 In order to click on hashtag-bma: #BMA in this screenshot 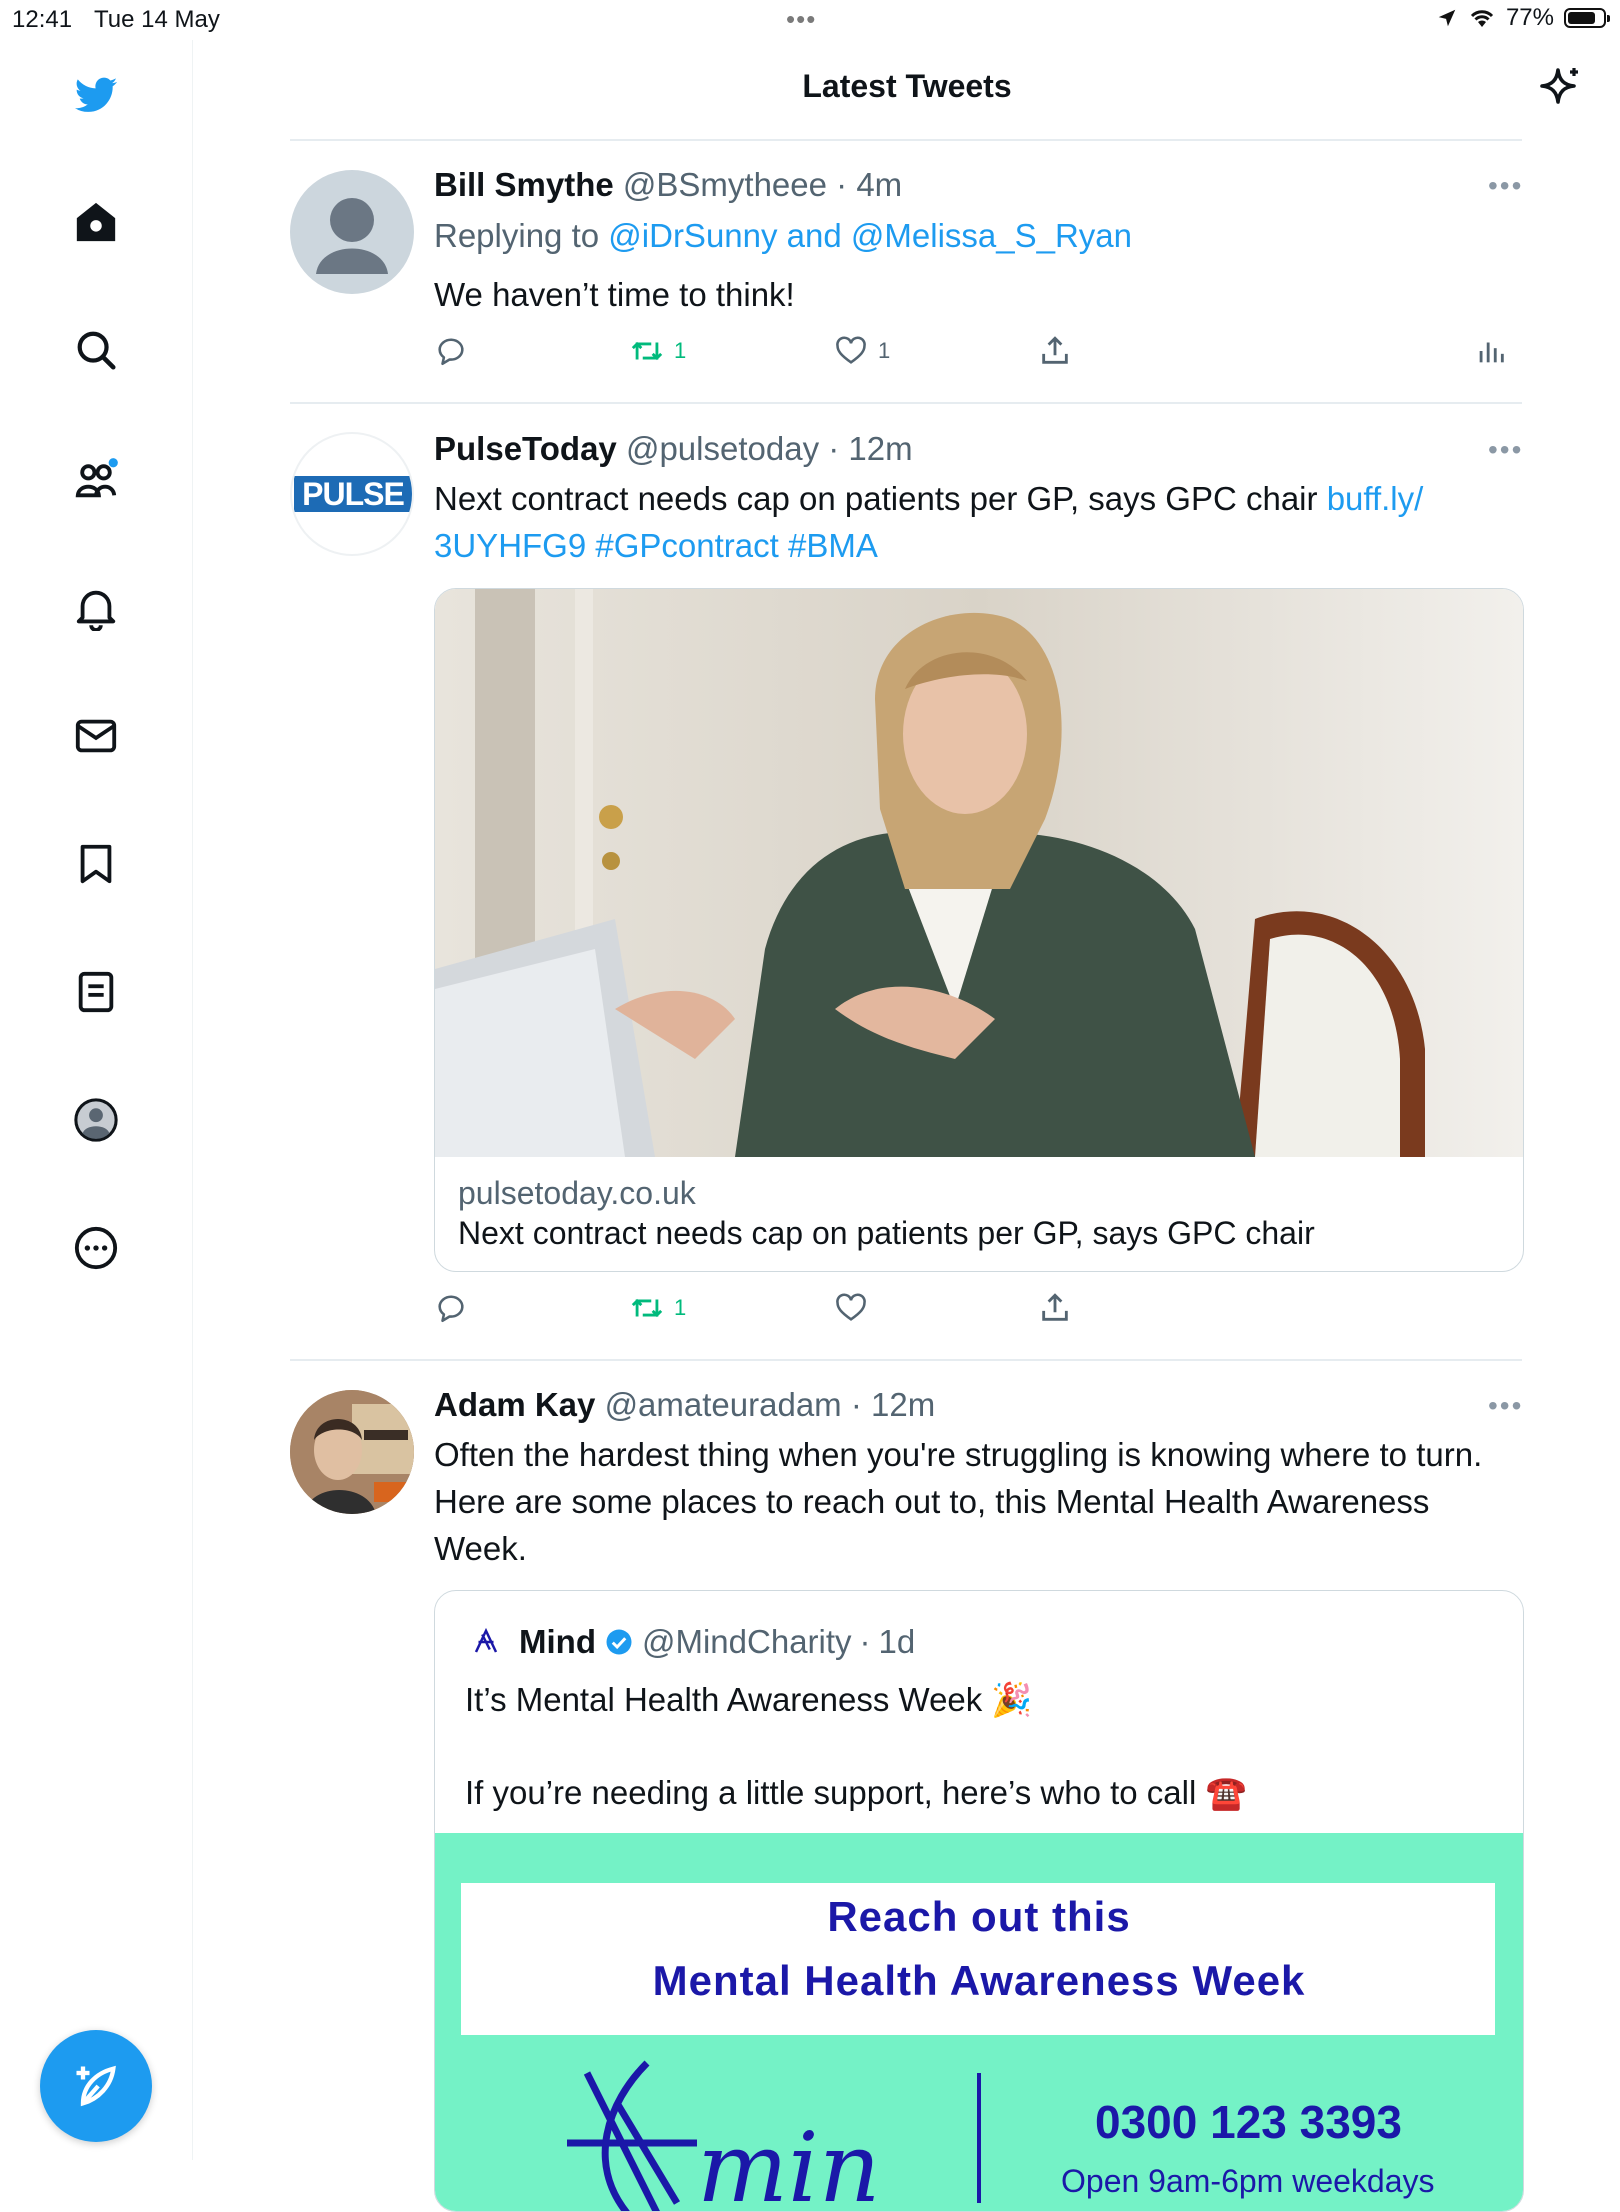, I will do `click(833, 545)`.